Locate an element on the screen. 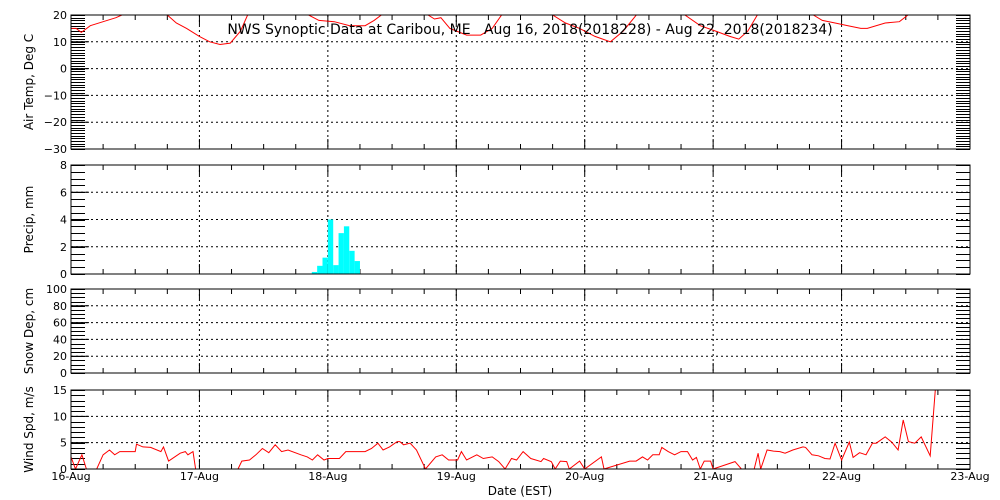  y-tick-label: −10 is located at coordinates (55, 95).